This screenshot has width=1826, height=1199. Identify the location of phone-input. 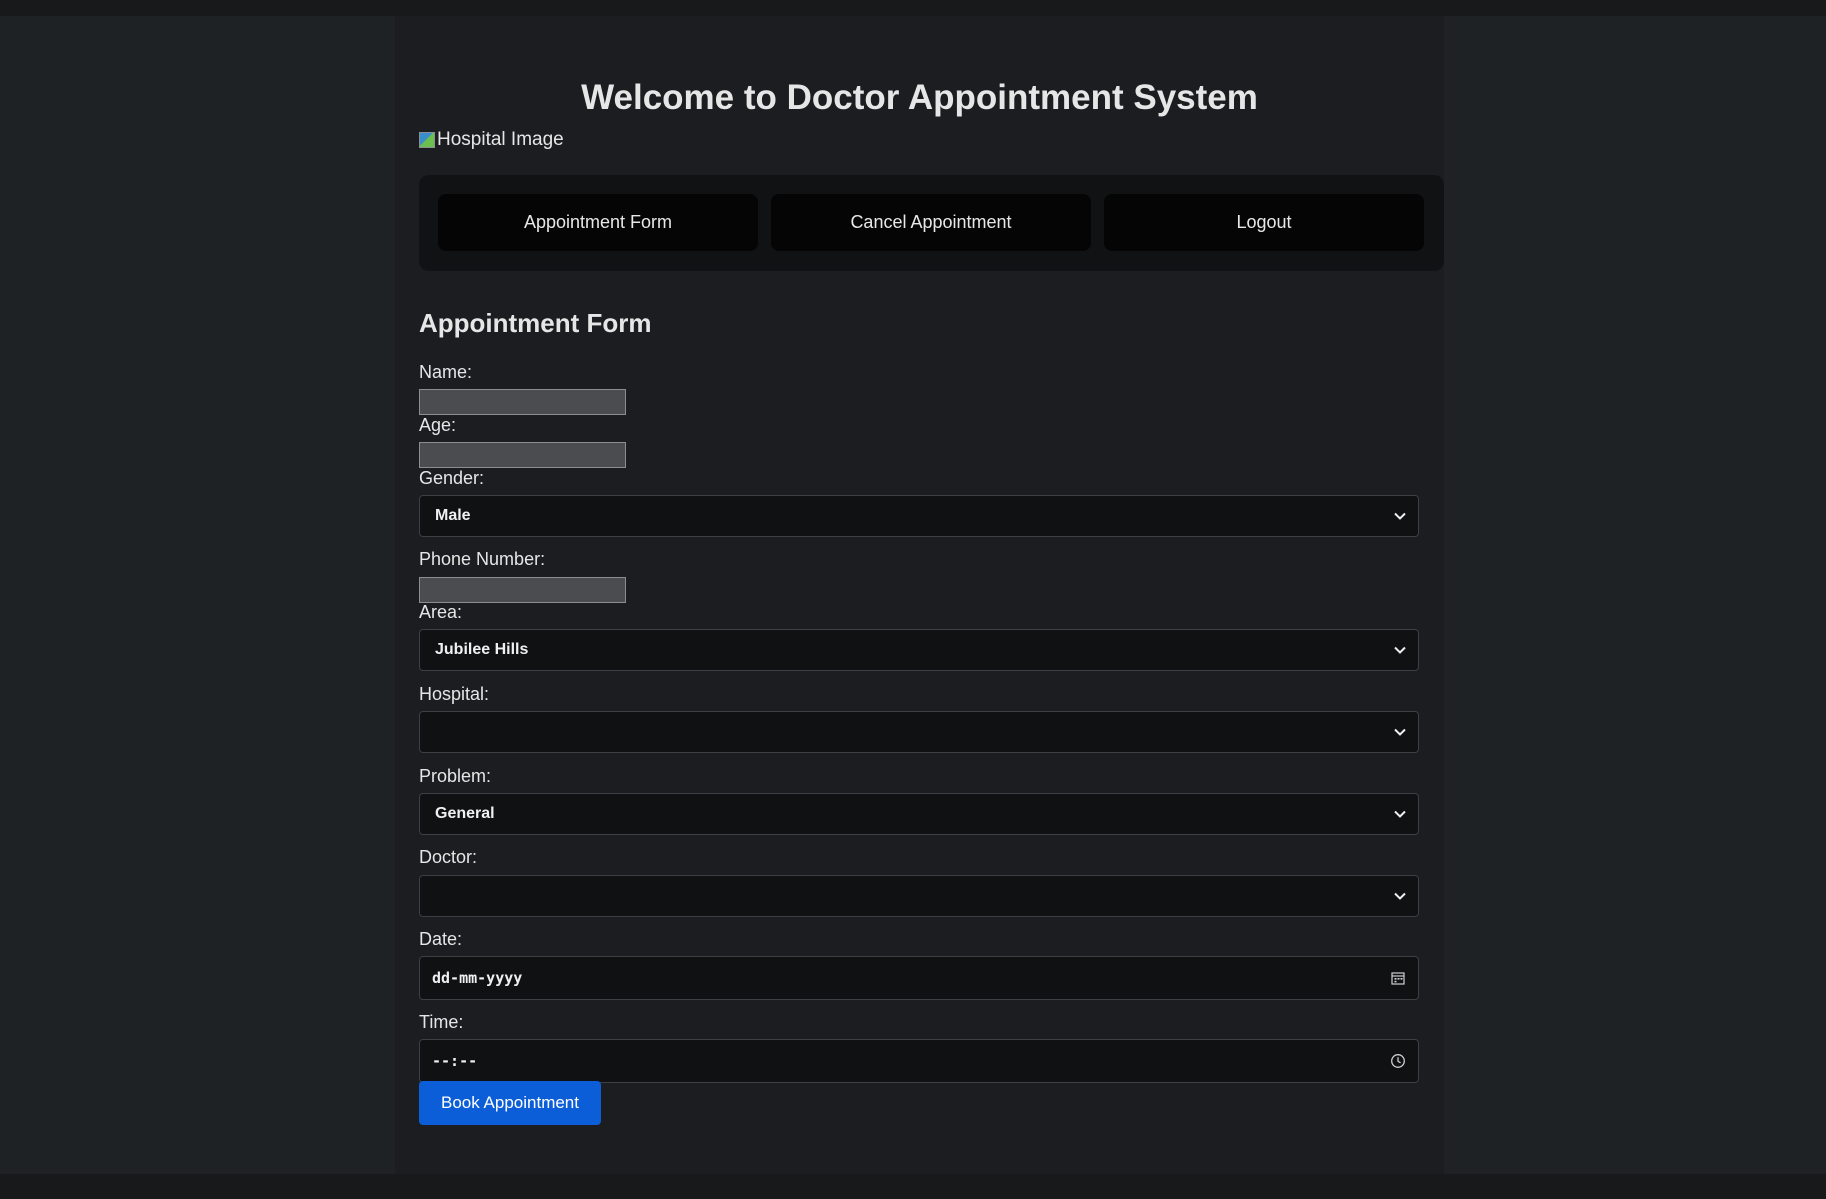
(522, 590).